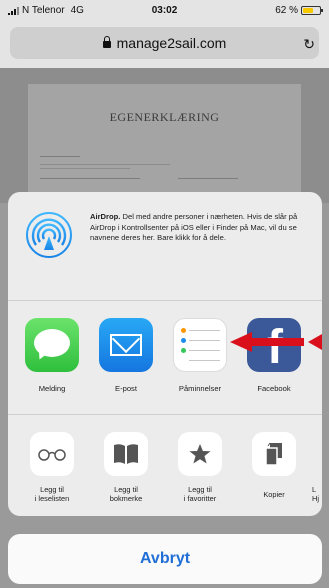 The height and width of the screenshot is (588, 329). What do you see at coordinates (52, 494) in the screenshot?
I see `action-label: Legg til i leselisten` at bounding box center [52, 494].